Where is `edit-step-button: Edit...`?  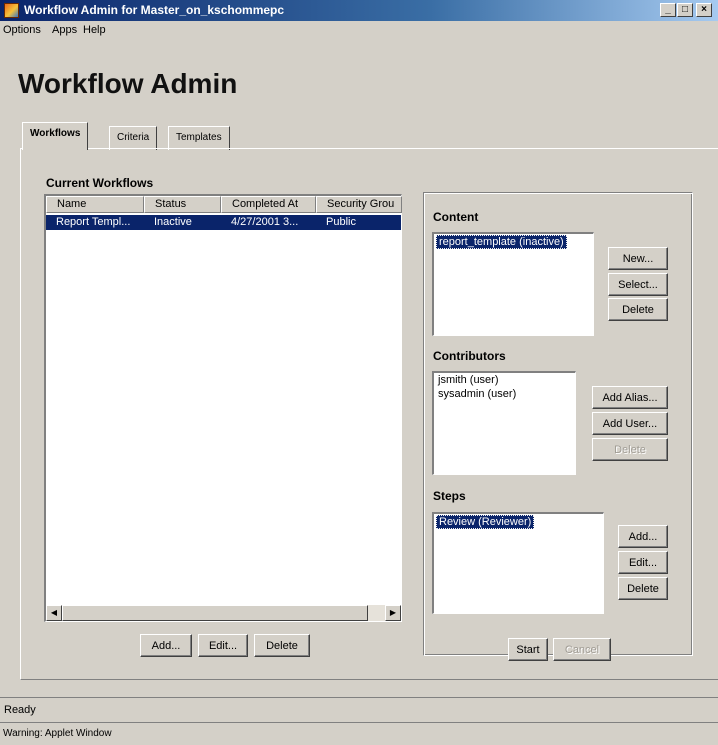 edit-step-button: Edit... is located at coordinates (643, 562).